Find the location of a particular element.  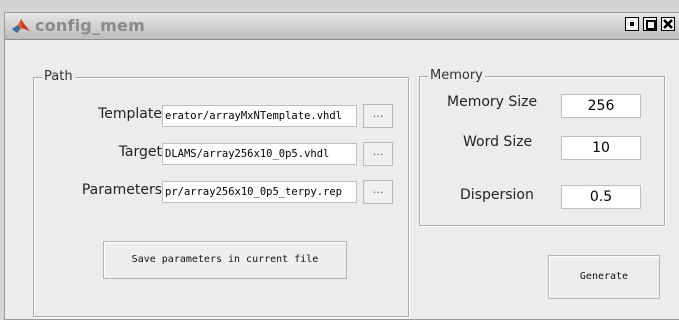

minimize-button is located at coordinates (632, 24).